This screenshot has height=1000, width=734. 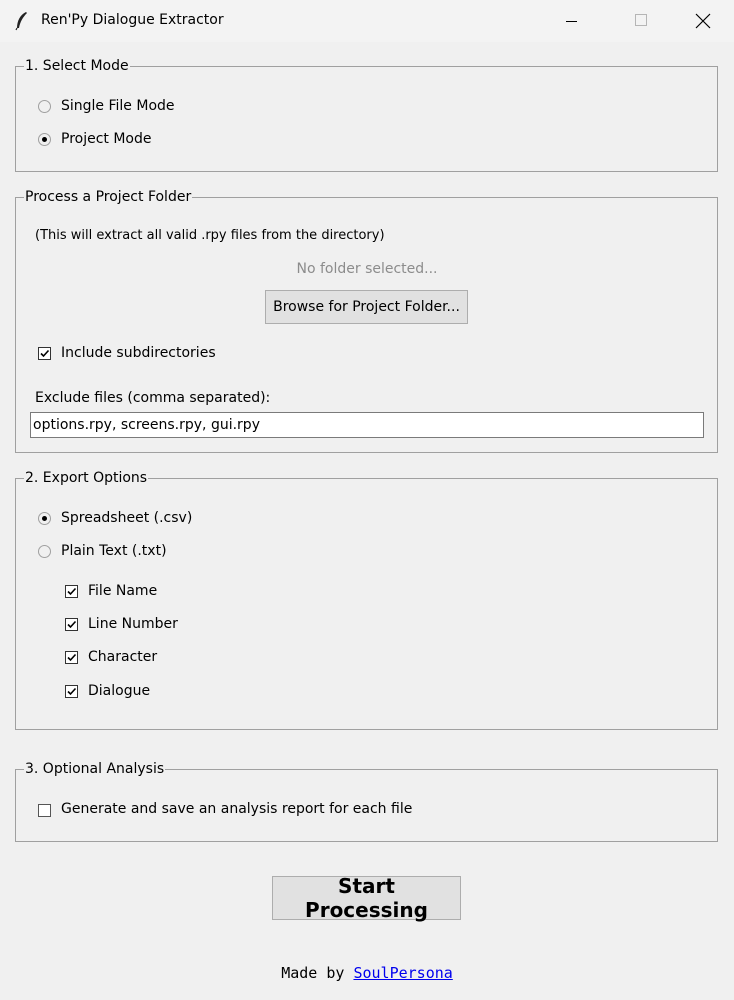 What do you see at coordinates (126, 518) in the screenshot?
I see `csv-format-label: Spreadsheet (.csv)` at bounding box center [126, 518].